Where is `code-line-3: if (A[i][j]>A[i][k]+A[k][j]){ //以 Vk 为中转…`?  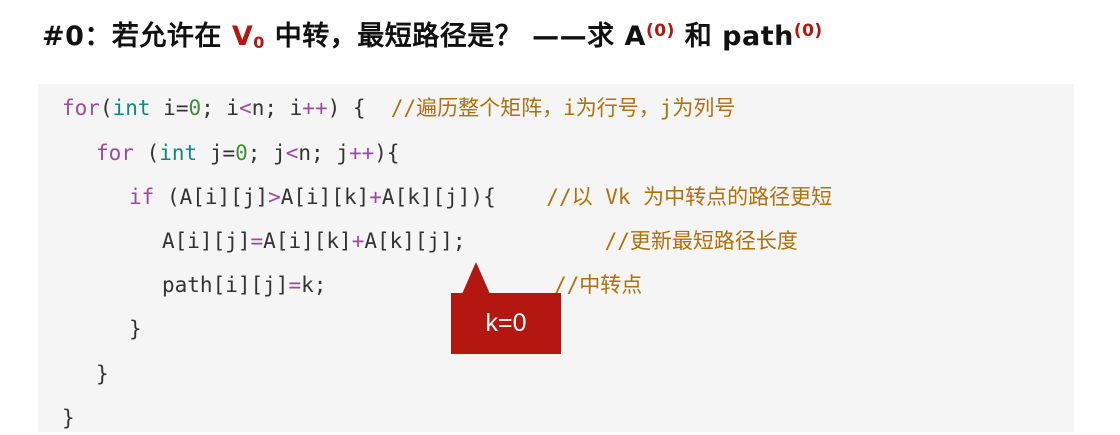 code-line-3: if (A[i][j]>A[i][k]+A[k][j]){ //以 Vk 为中转… is located at coordinates (481, 197).